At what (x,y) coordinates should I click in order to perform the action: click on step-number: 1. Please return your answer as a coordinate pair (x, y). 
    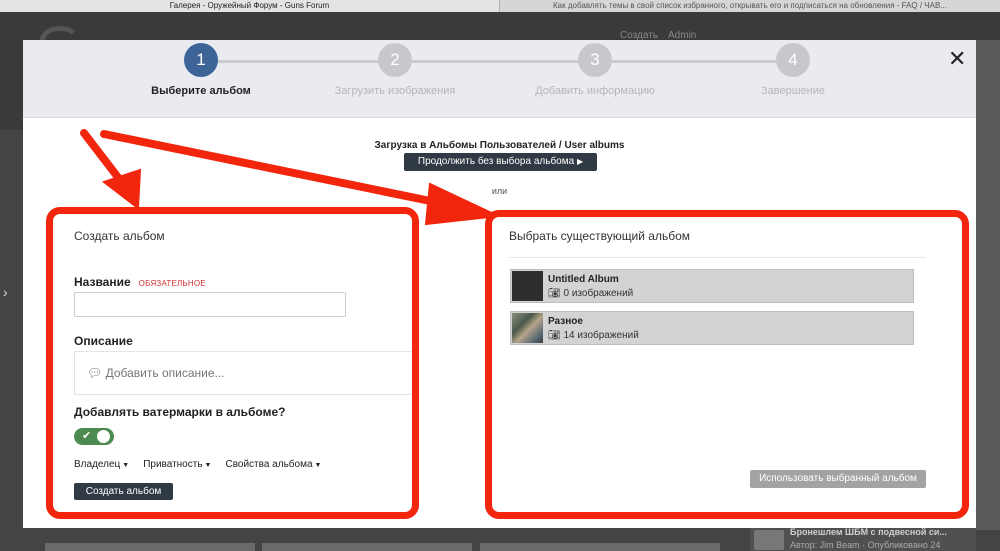
    Looking at the image, I should click on (201, 60).